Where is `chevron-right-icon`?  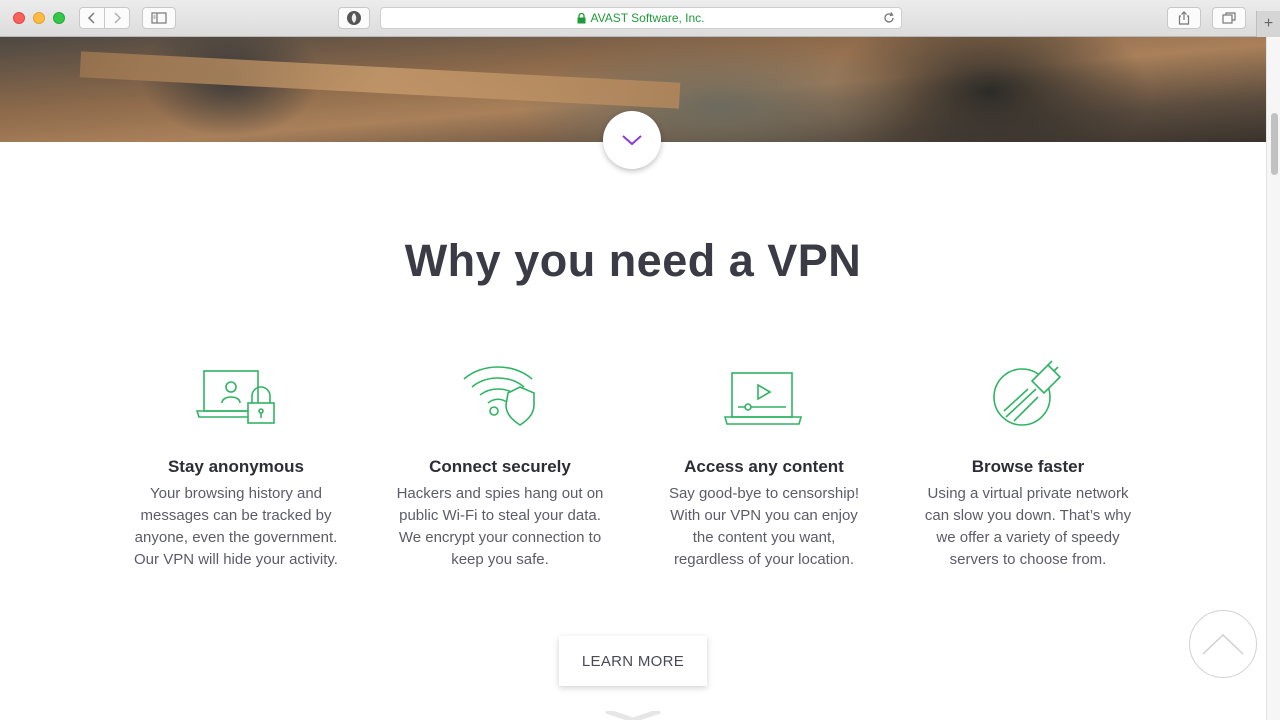 chevron-right-icon is located at coordinates (118, 18).